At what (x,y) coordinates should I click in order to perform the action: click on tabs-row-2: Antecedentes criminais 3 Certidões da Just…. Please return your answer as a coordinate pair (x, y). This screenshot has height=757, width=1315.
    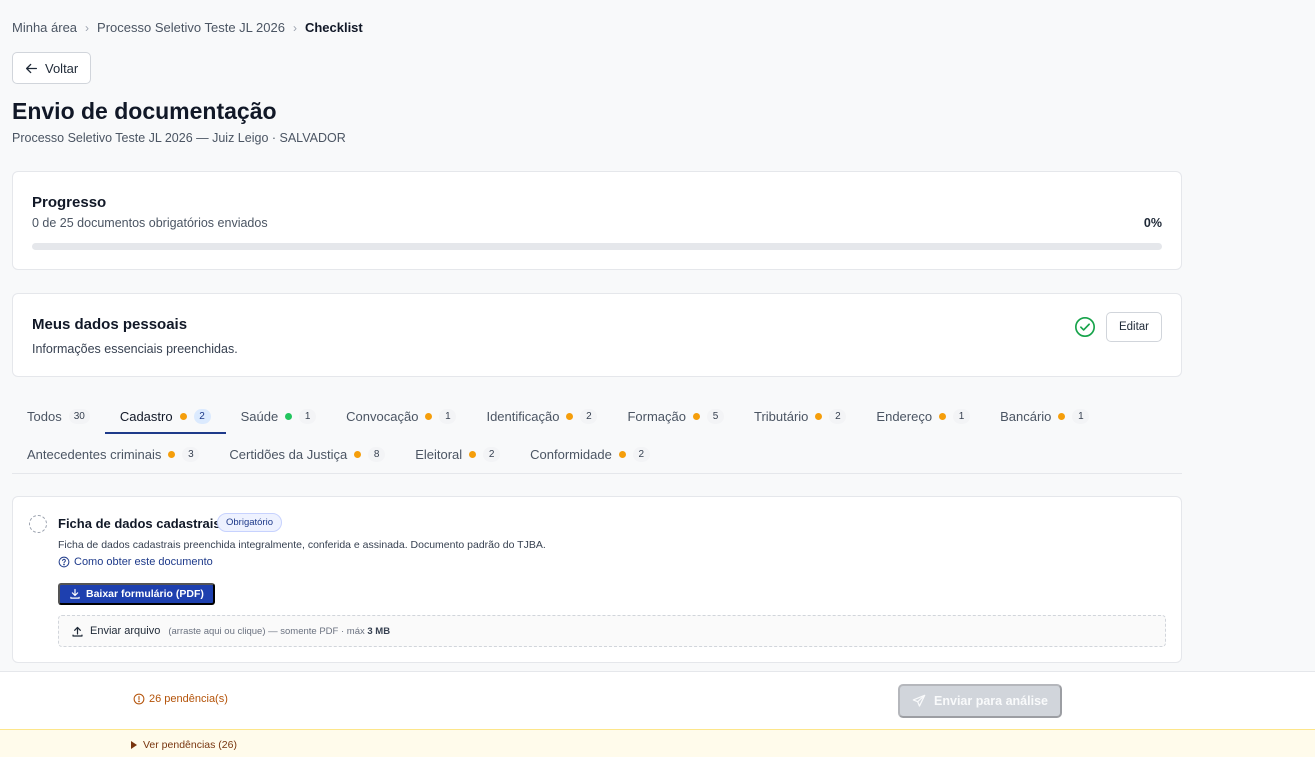
    Looking at the image, I should click on (338, 454).